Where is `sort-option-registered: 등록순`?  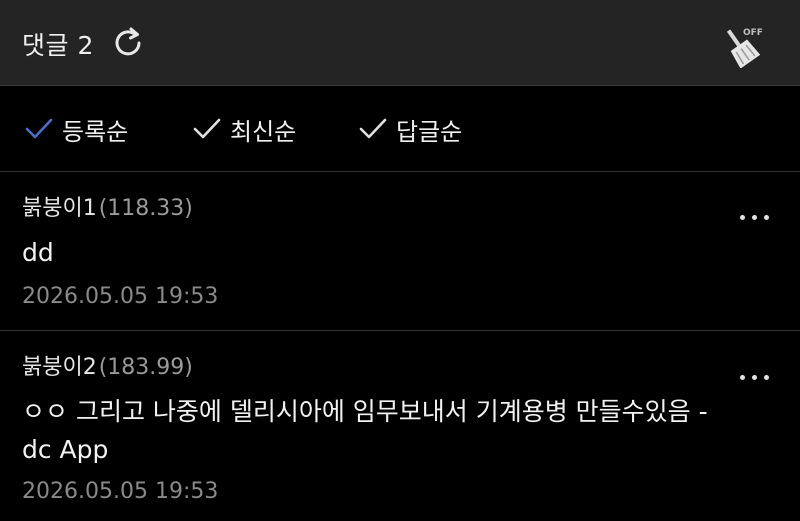 sort-option-registered: 등록순 is located at coordinates (76, 129).